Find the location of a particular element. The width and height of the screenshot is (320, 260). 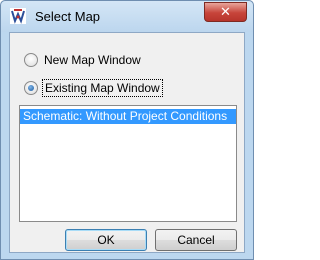

list-item: Schematic: Without Project Conditions is located at coordinates (128, 116).